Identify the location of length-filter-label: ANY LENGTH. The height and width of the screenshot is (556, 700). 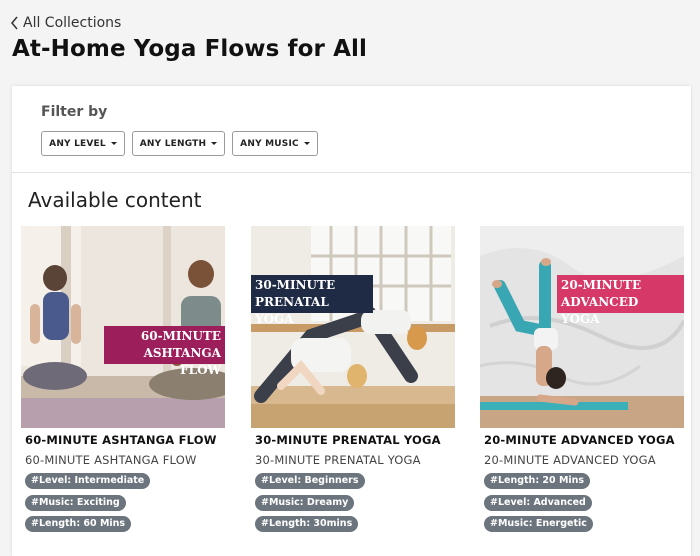
(173, 143).